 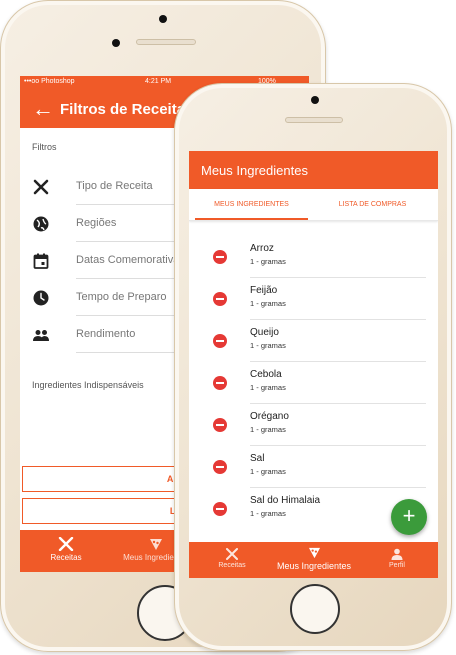 I want to click on ingredient-name: Orégano, so click(x=269, y=416).